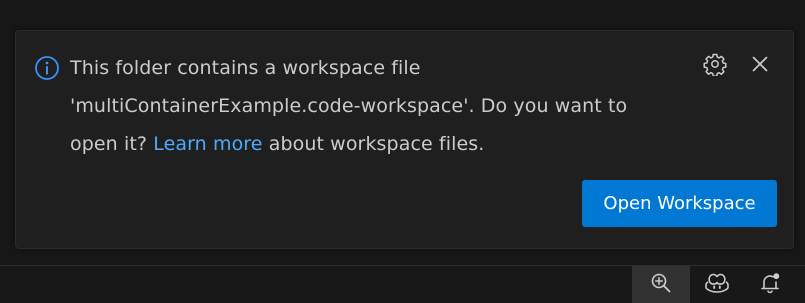 The height and width of the screenshot is (303, 805). Describe the element at coordinates (245, 68) in the screenshot. I see `message-line-1: This folder contains a workspace file` at that location.